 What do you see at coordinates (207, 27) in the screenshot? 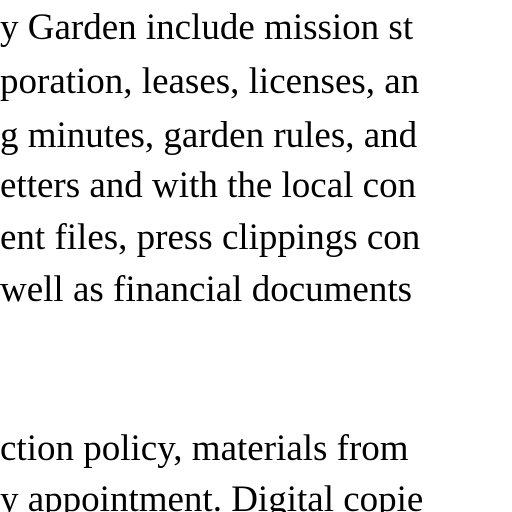
I see `text-line: y Garden include mission st` at bounding box center [207, 27].